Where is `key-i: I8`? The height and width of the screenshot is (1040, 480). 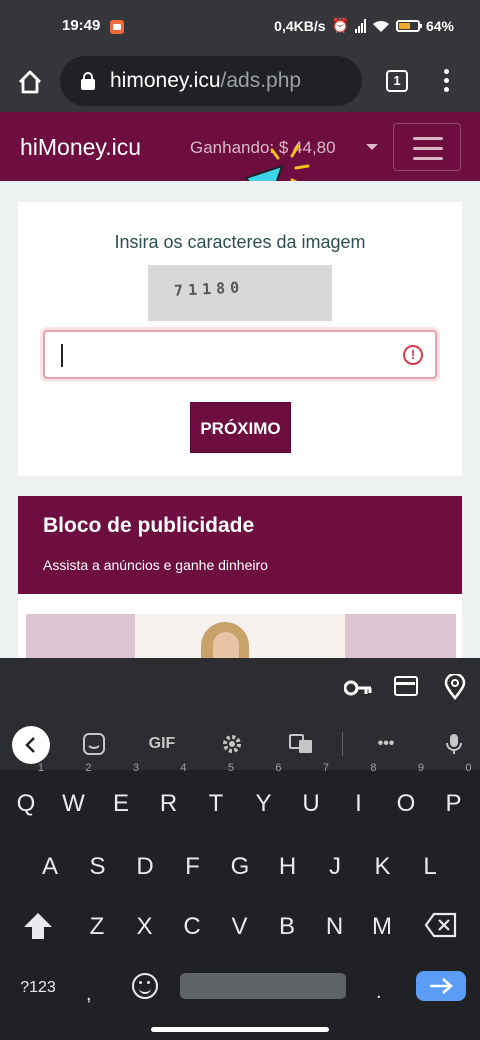 key-i: I8 is located at coordinates (359, 796).